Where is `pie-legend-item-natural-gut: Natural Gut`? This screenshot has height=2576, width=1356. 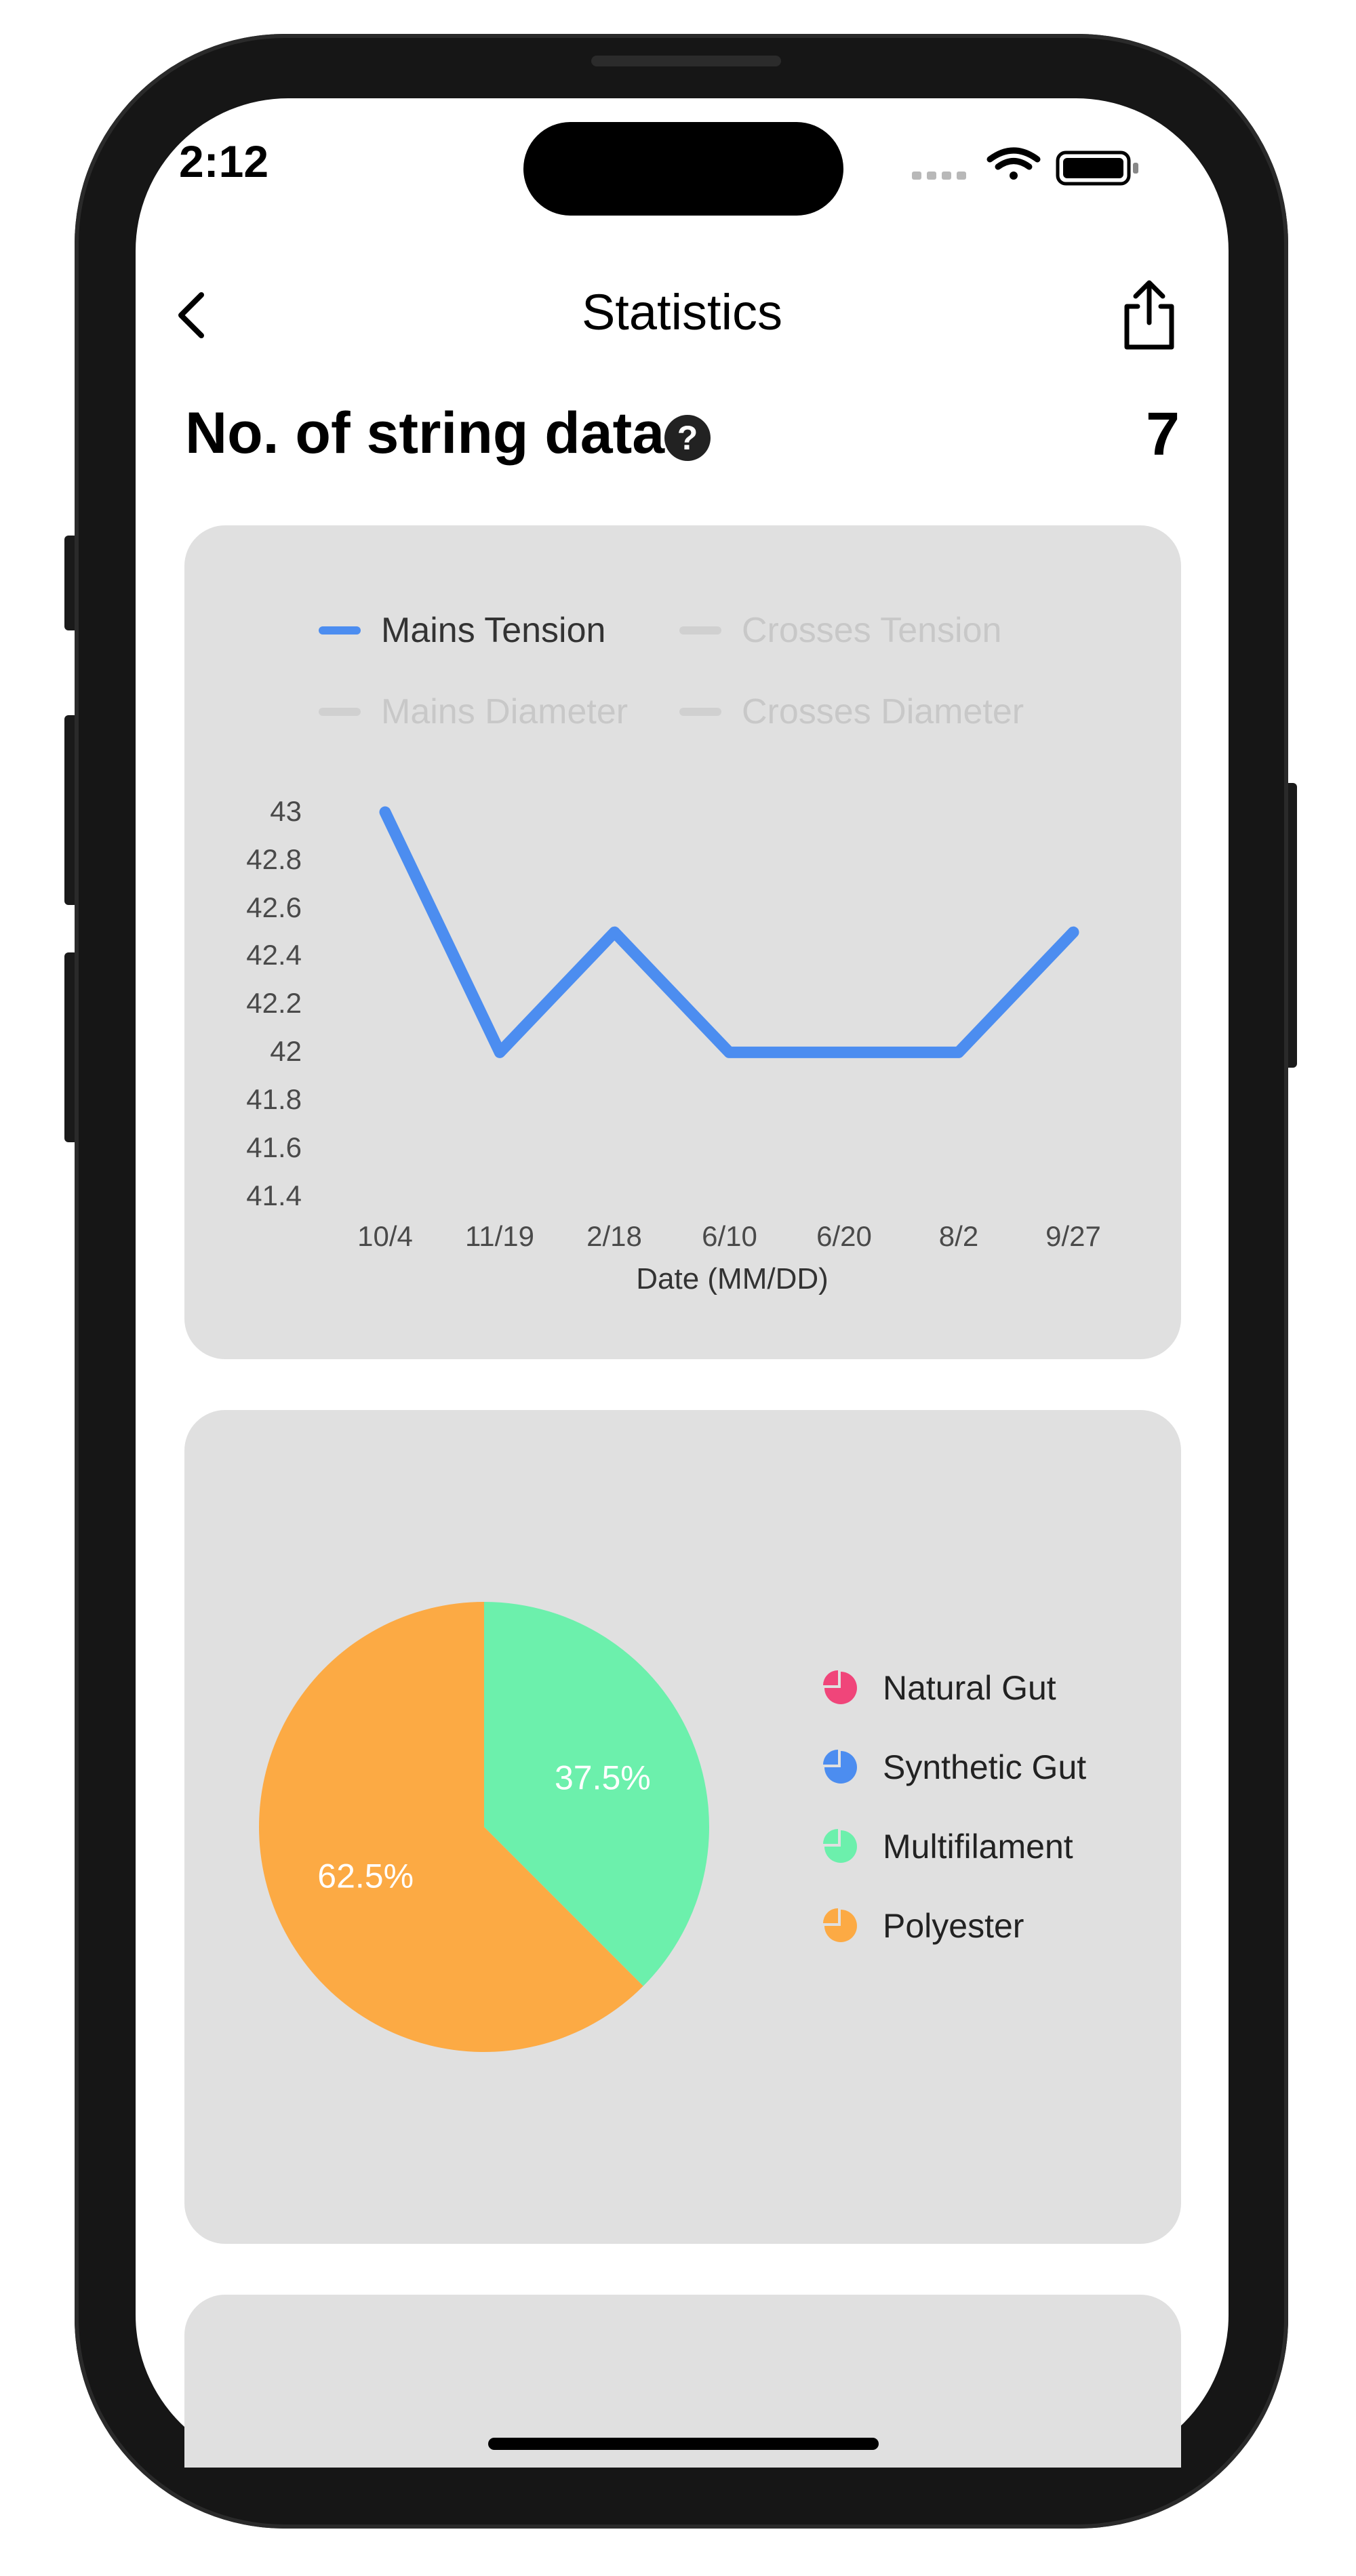
pie-legend-item-natural-gut: Natural Gut is located at coordinates (939, 1688).